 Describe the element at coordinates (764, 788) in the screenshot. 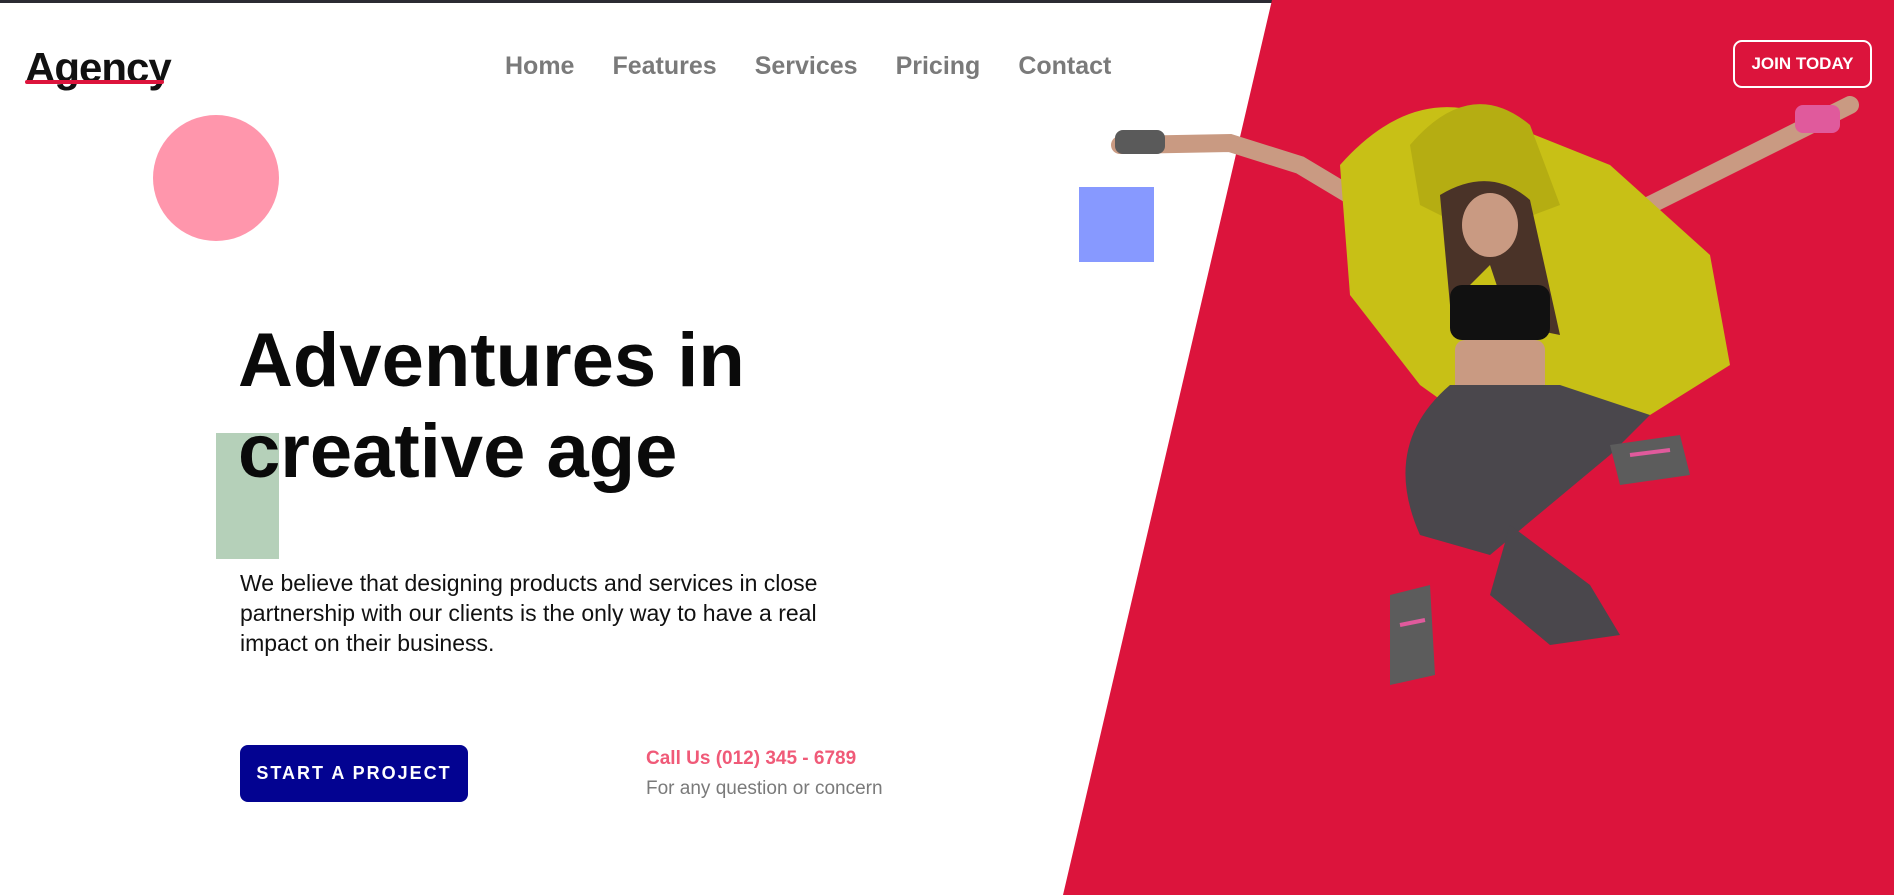

I see `call-us-subtext: For any question or concern` at that location.